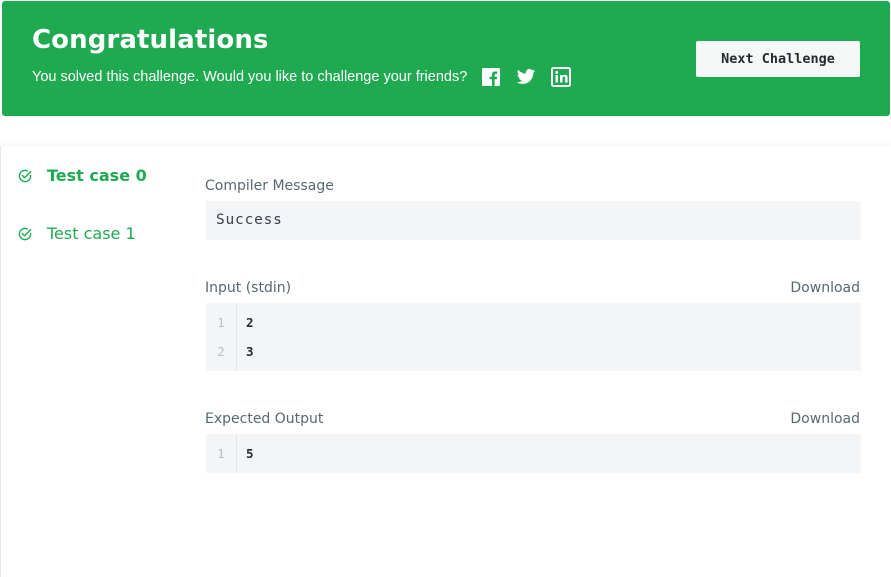  I want to click on test-case-label: Test case 1, so click(91, 233).